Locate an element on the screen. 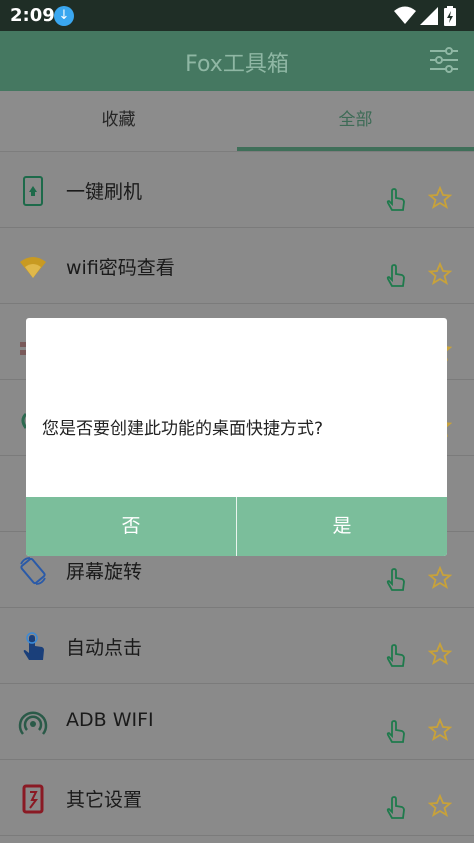 The width and height of the screenshot is (474, 843). item-label: 其它设置 is located at coordinates (104, 800).